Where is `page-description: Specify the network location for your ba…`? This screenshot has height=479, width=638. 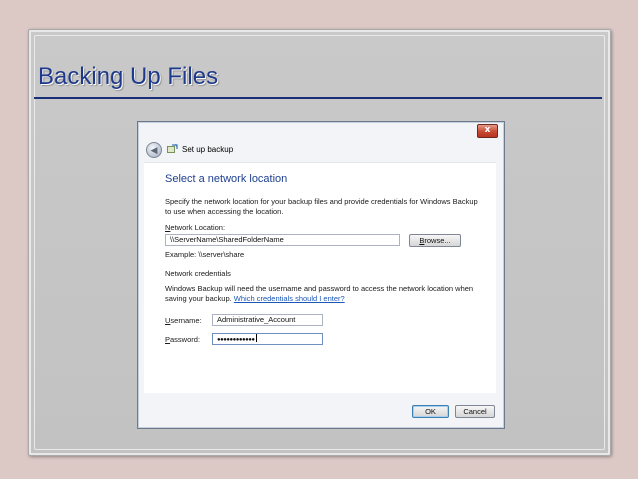 page-description: Specify the network location for your ba… is located at coordinates (321, 206).